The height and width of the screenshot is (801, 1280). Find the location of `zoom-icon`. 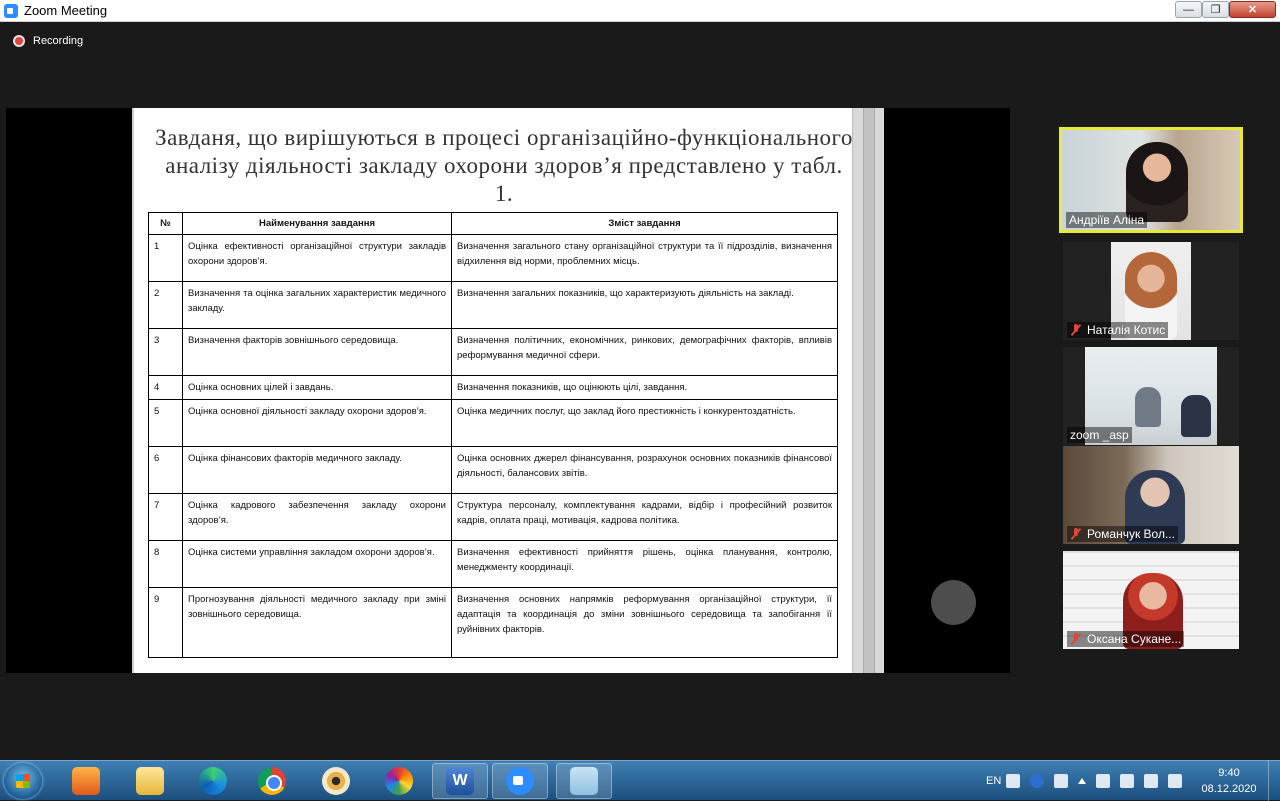

zoom-icon is located at coordinates (520, 781).